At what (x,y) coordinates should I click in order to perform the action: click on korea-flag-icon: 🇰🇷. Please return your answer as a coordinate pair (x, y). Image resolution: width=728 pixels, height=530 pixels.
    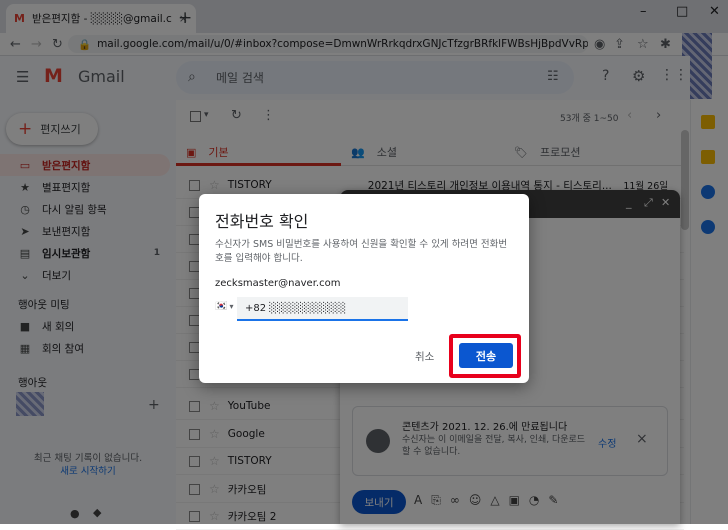
    Looking at the image, I should click on (221, 306).